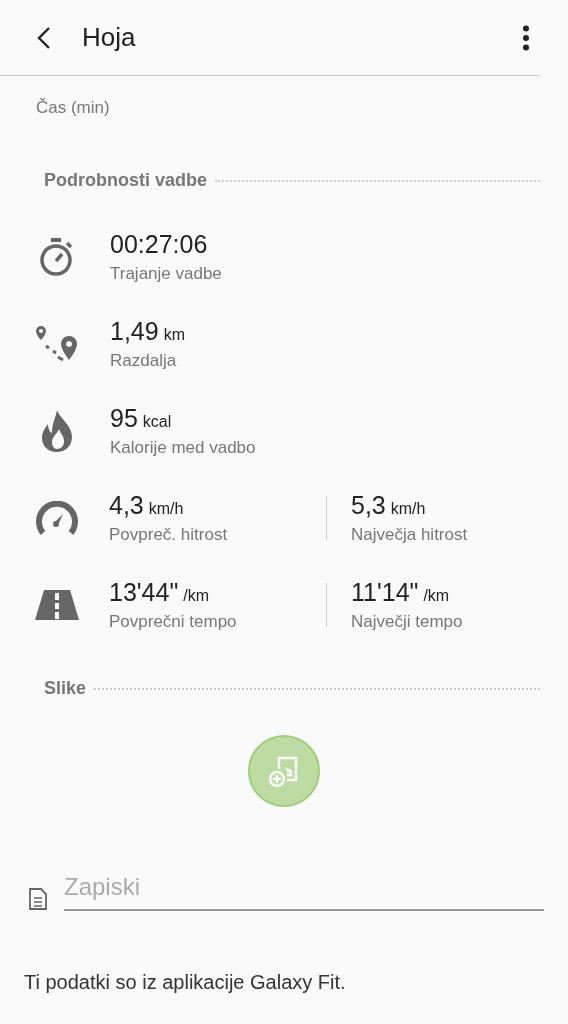 This screenshot has width=568, height=1024. Describe the element at coordinates (144, 360) in the screenshot. I see `stat-label: Razdalja` at that location.